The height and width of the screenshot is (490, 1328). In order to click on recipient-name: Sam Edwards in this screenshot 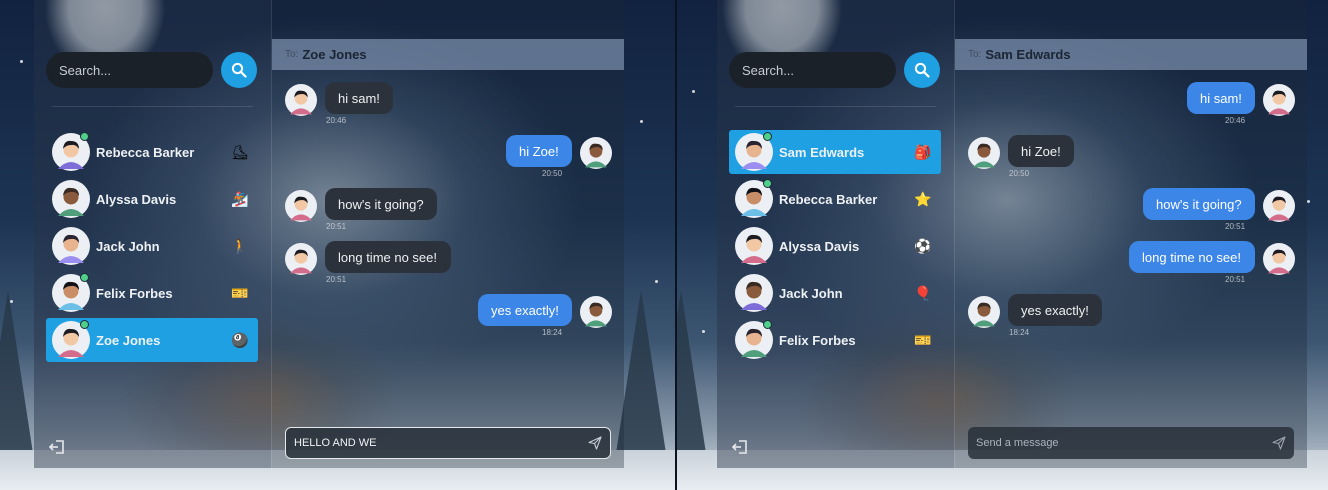, I will do `click(1028, 54)`.